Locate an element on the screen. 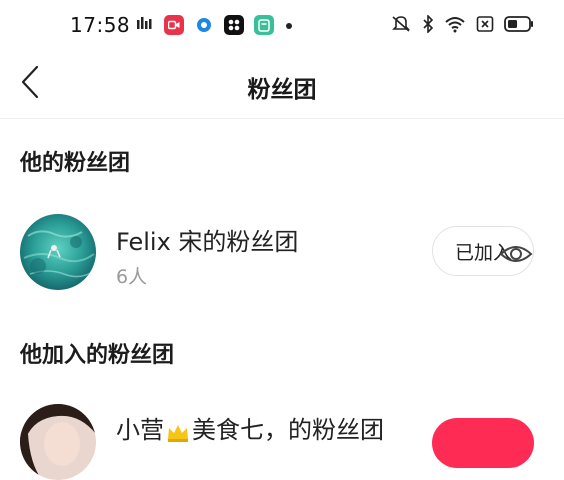 This screenshot has width=564, height=480. blue-circle-app-icon is located at coordinates (204, 25).